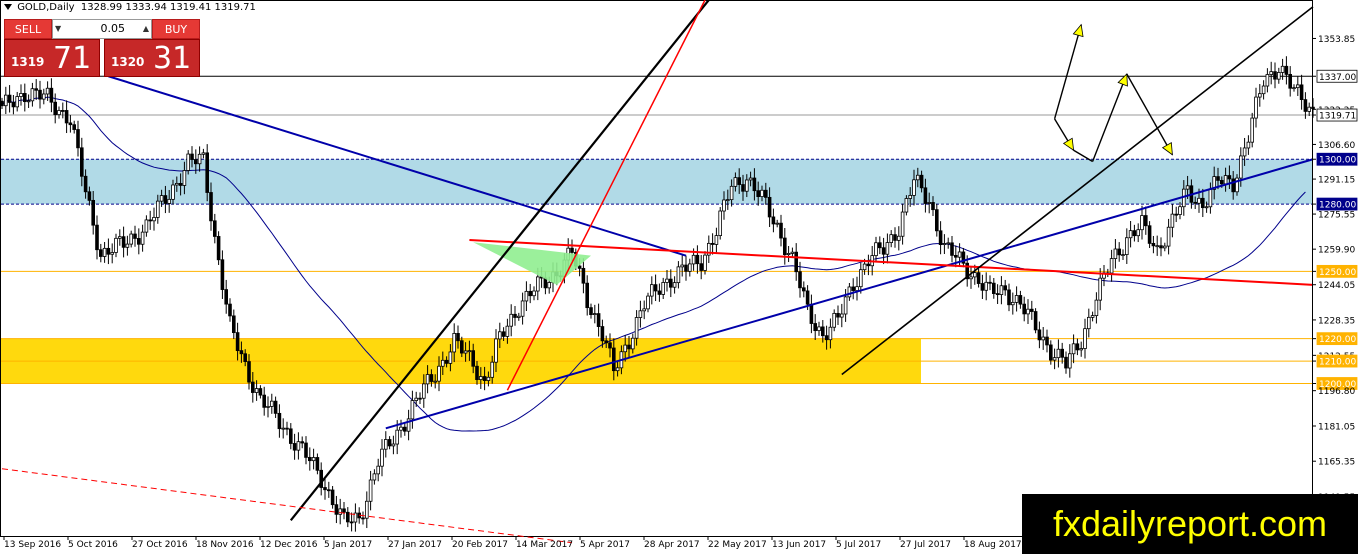 The image size is (1358, 554). What do you see at coordinates (176, 29) in the screenshot?
I see `buy-button: BUY` at bounding box center [176, 29].